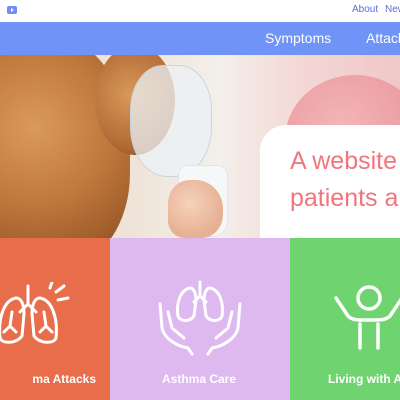 The width and height of the screenshot is (400, 400). What do you see at coordinates (298, 38) in the screenshot?
I see `nav-item-symptoms: Symptoms` at bounding box center [298, 38].